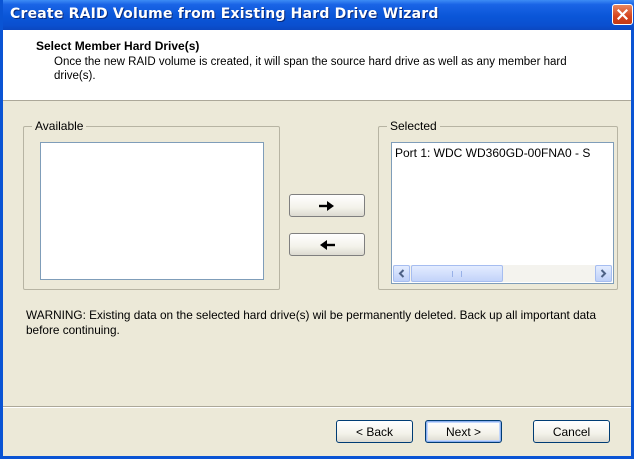 This screenshot has height=459, width=634. I want to click on footer-divider, so click(317, 407).